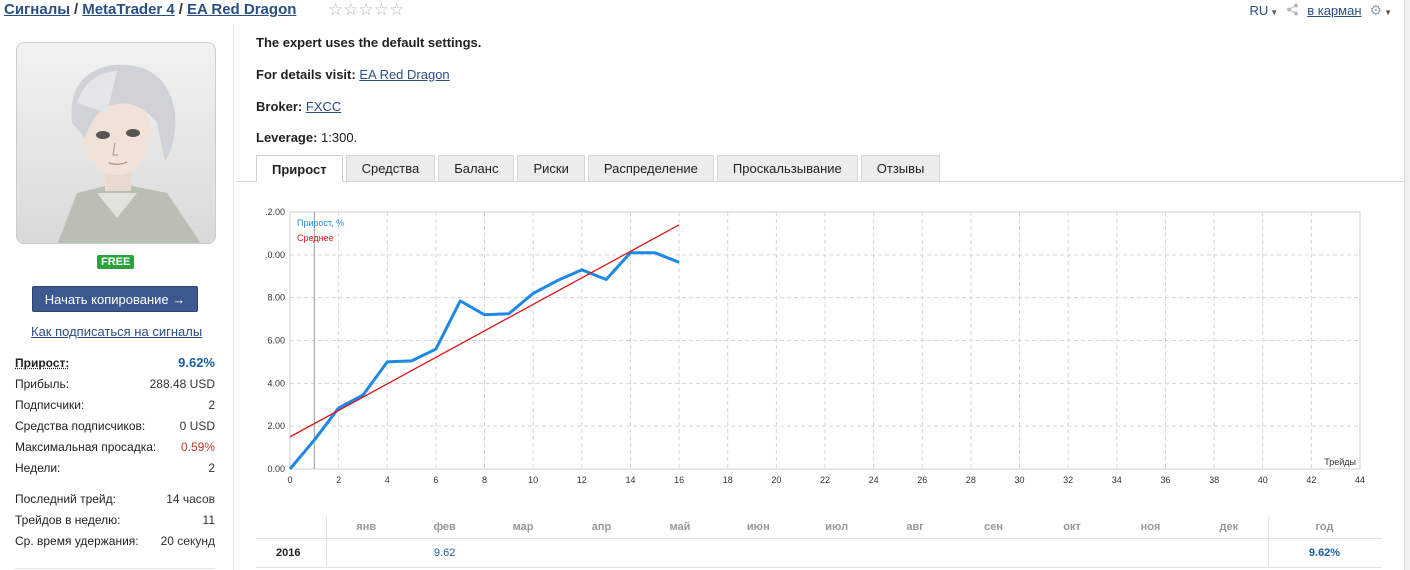  Describe the element at coordinates (915, 527) in the screenshot. I see `month-header: авг` at that location.